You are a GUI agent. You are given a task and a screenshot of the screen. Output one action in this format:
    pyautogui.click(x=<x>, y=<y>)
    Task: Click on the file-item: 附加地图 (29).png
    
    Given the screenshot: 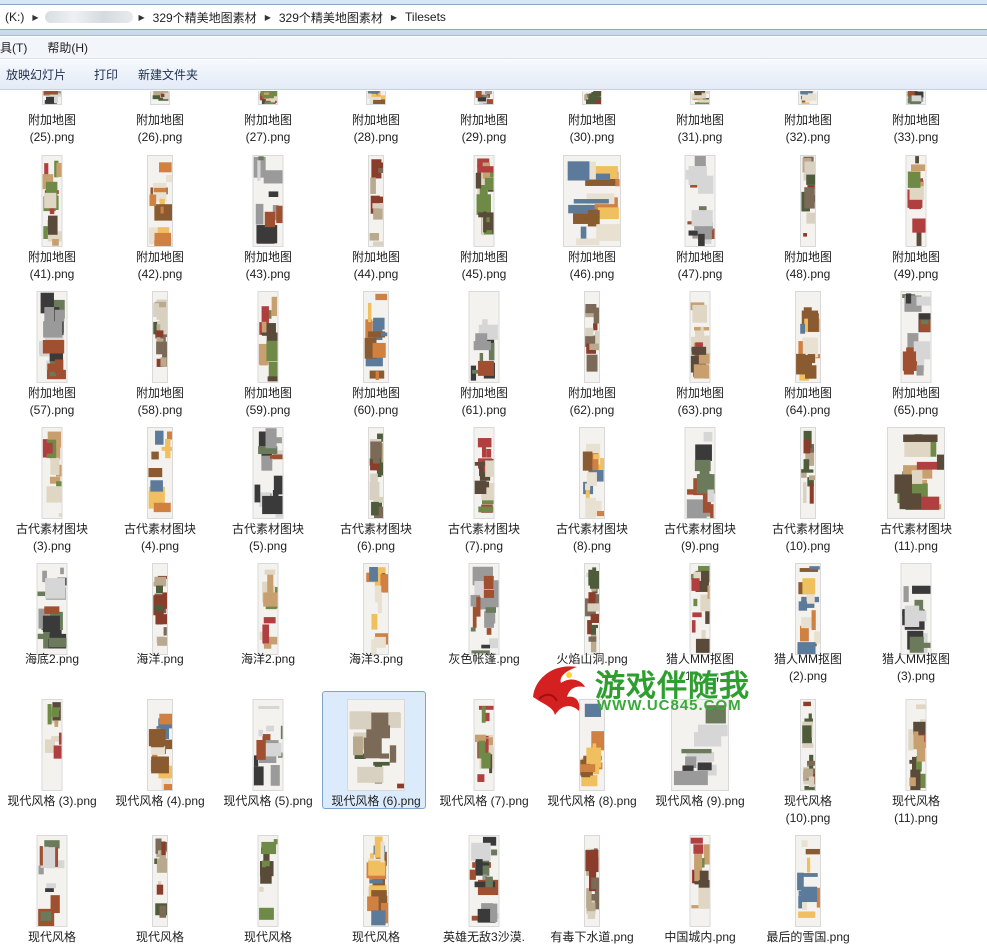 What is the action you would take?
    pyautogui.click(x=484, y=119)
    